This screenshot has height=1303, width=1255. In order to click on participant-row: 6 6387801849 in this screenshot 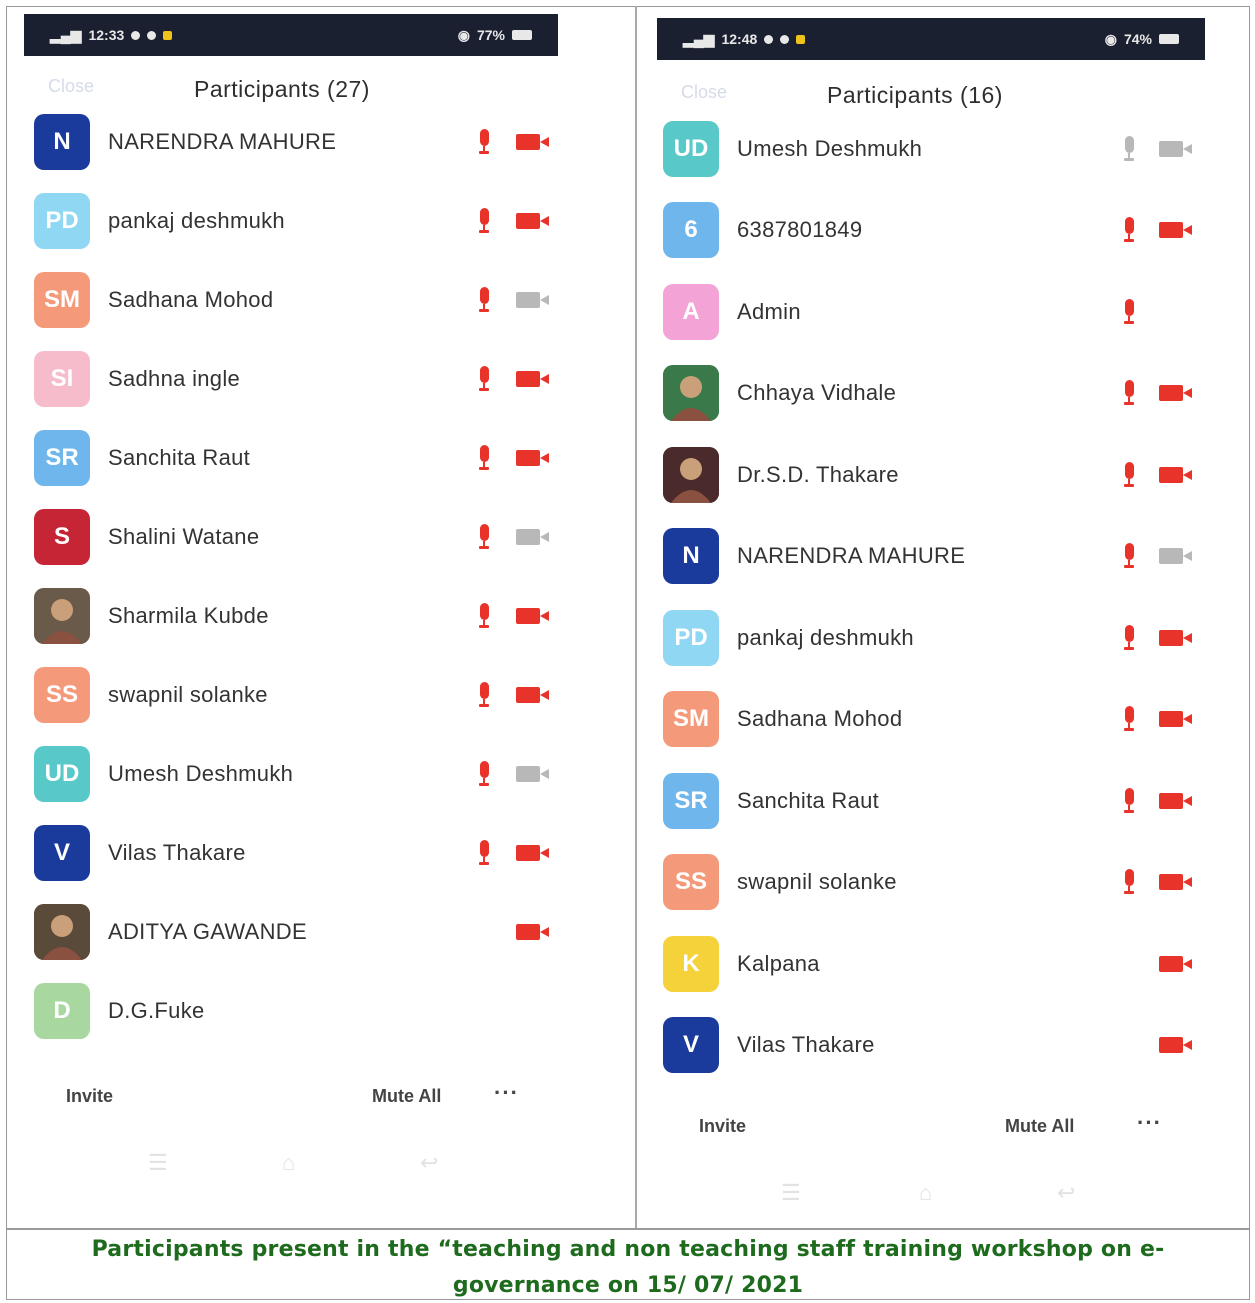, I will do `click(931, 231)`.